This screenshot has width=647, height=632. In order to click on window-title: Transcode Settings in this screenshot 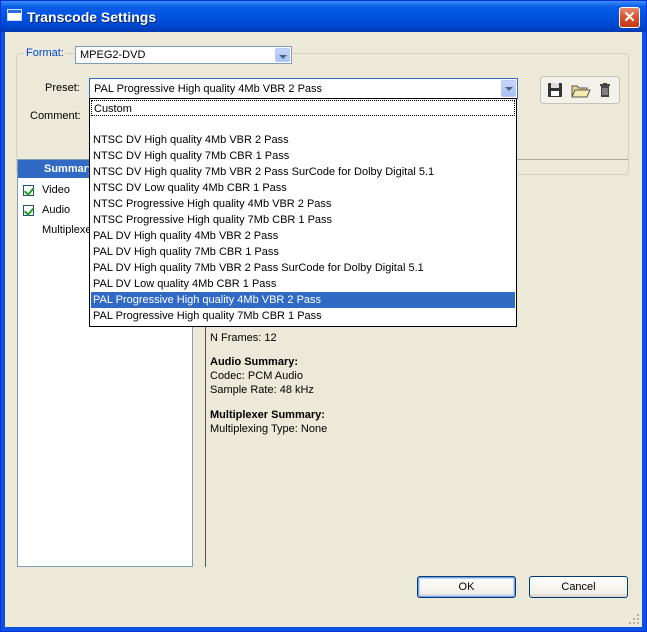, I will do `click(92, 17)`.